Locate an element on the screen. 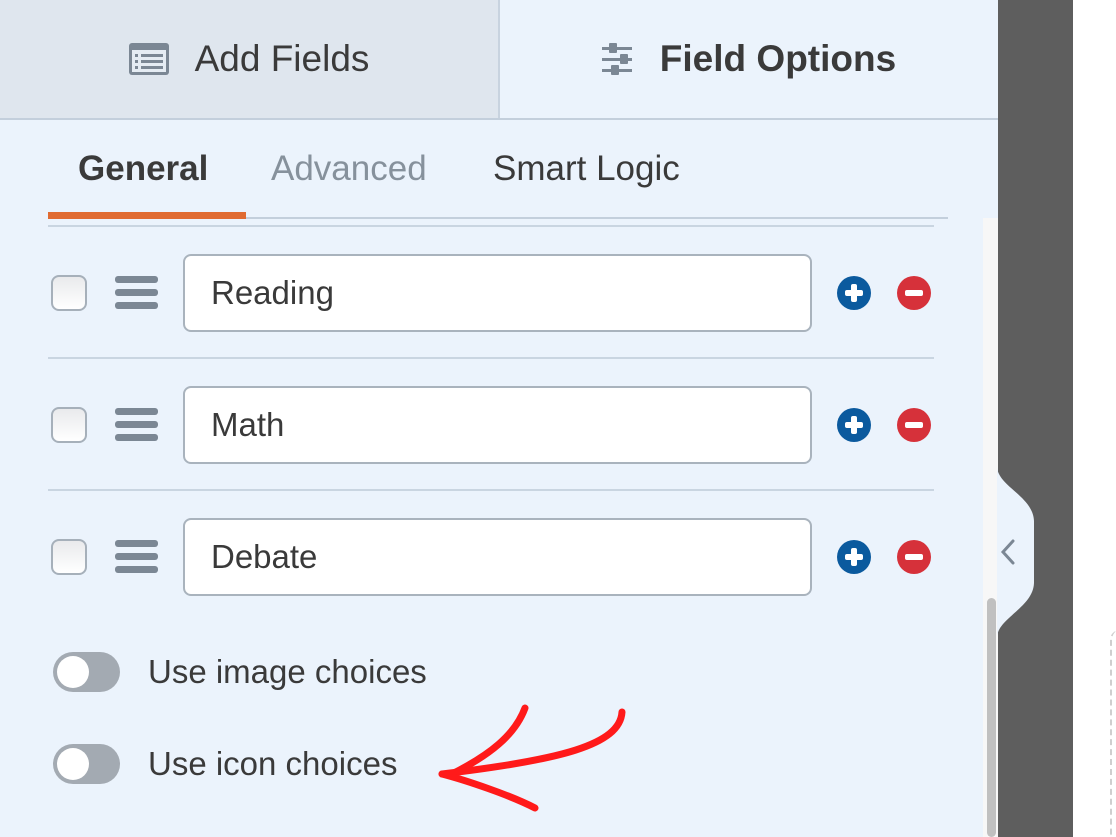  subtab-active-indicator is located at coordinates (147, 215).